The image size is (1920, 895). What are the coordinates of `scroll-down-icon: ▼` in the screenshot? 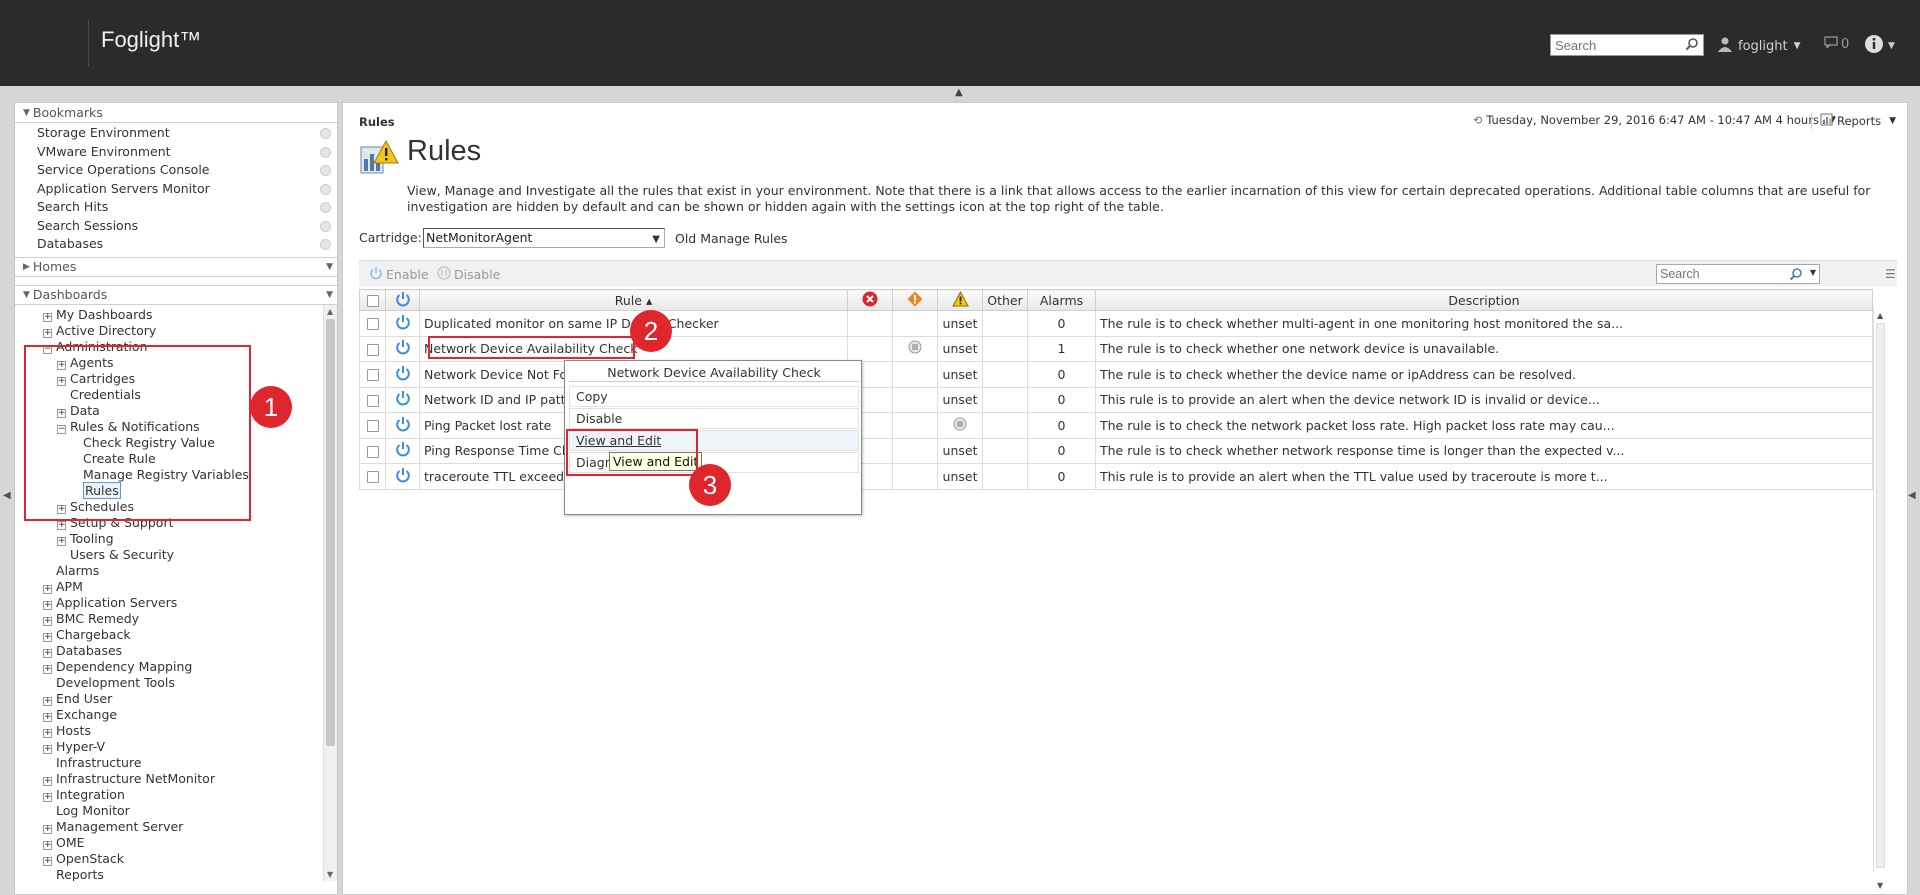 It's located at (1880, 885).